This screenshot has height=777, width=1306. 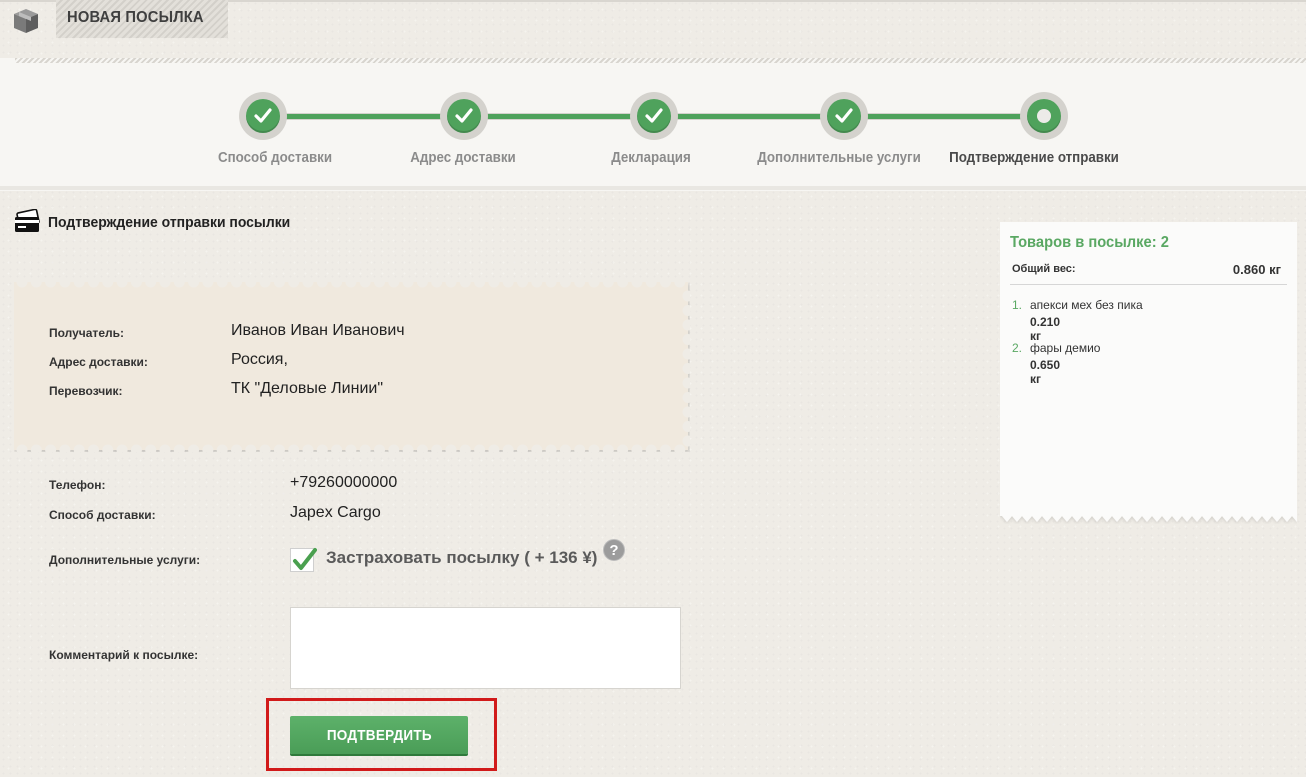 I want to click on cart-item-weight: 0.650 кг, so click(x=1045, y=372).